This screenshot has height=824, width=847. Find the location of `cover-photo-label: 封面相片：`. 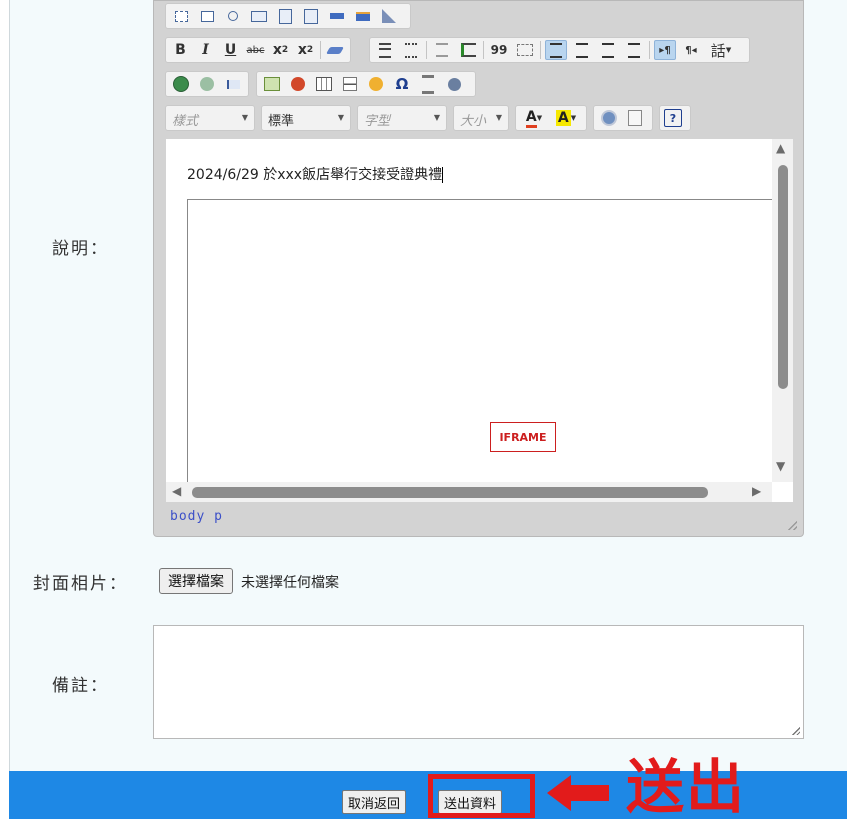

cover-photo-label: 封面相片： is located at coordinates (80, 584).